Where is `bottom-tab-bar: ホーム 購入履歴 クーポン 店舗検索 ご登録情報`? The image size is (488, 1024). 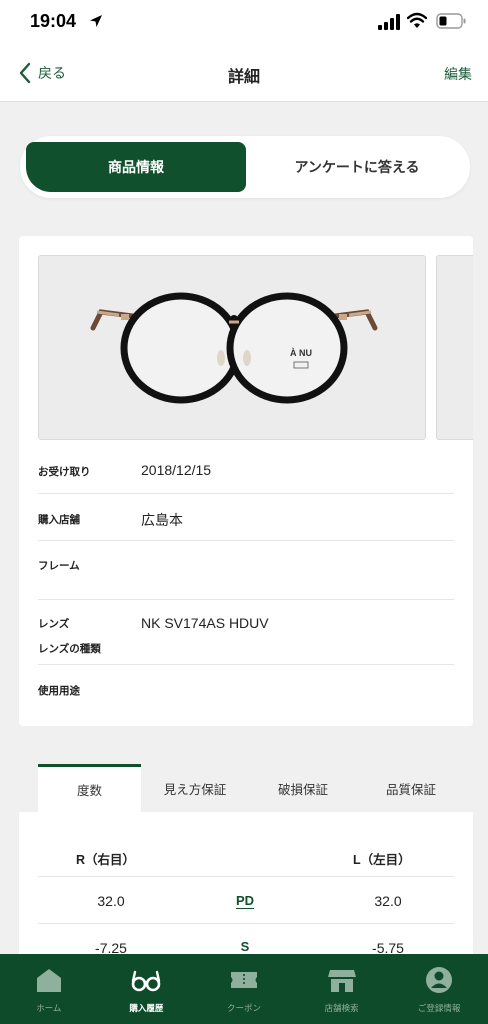 bottom-tab-bar: ホーム 購入履歴 クーポン 店舗検索 ご登録情報 is located at coordinates (244, 989).